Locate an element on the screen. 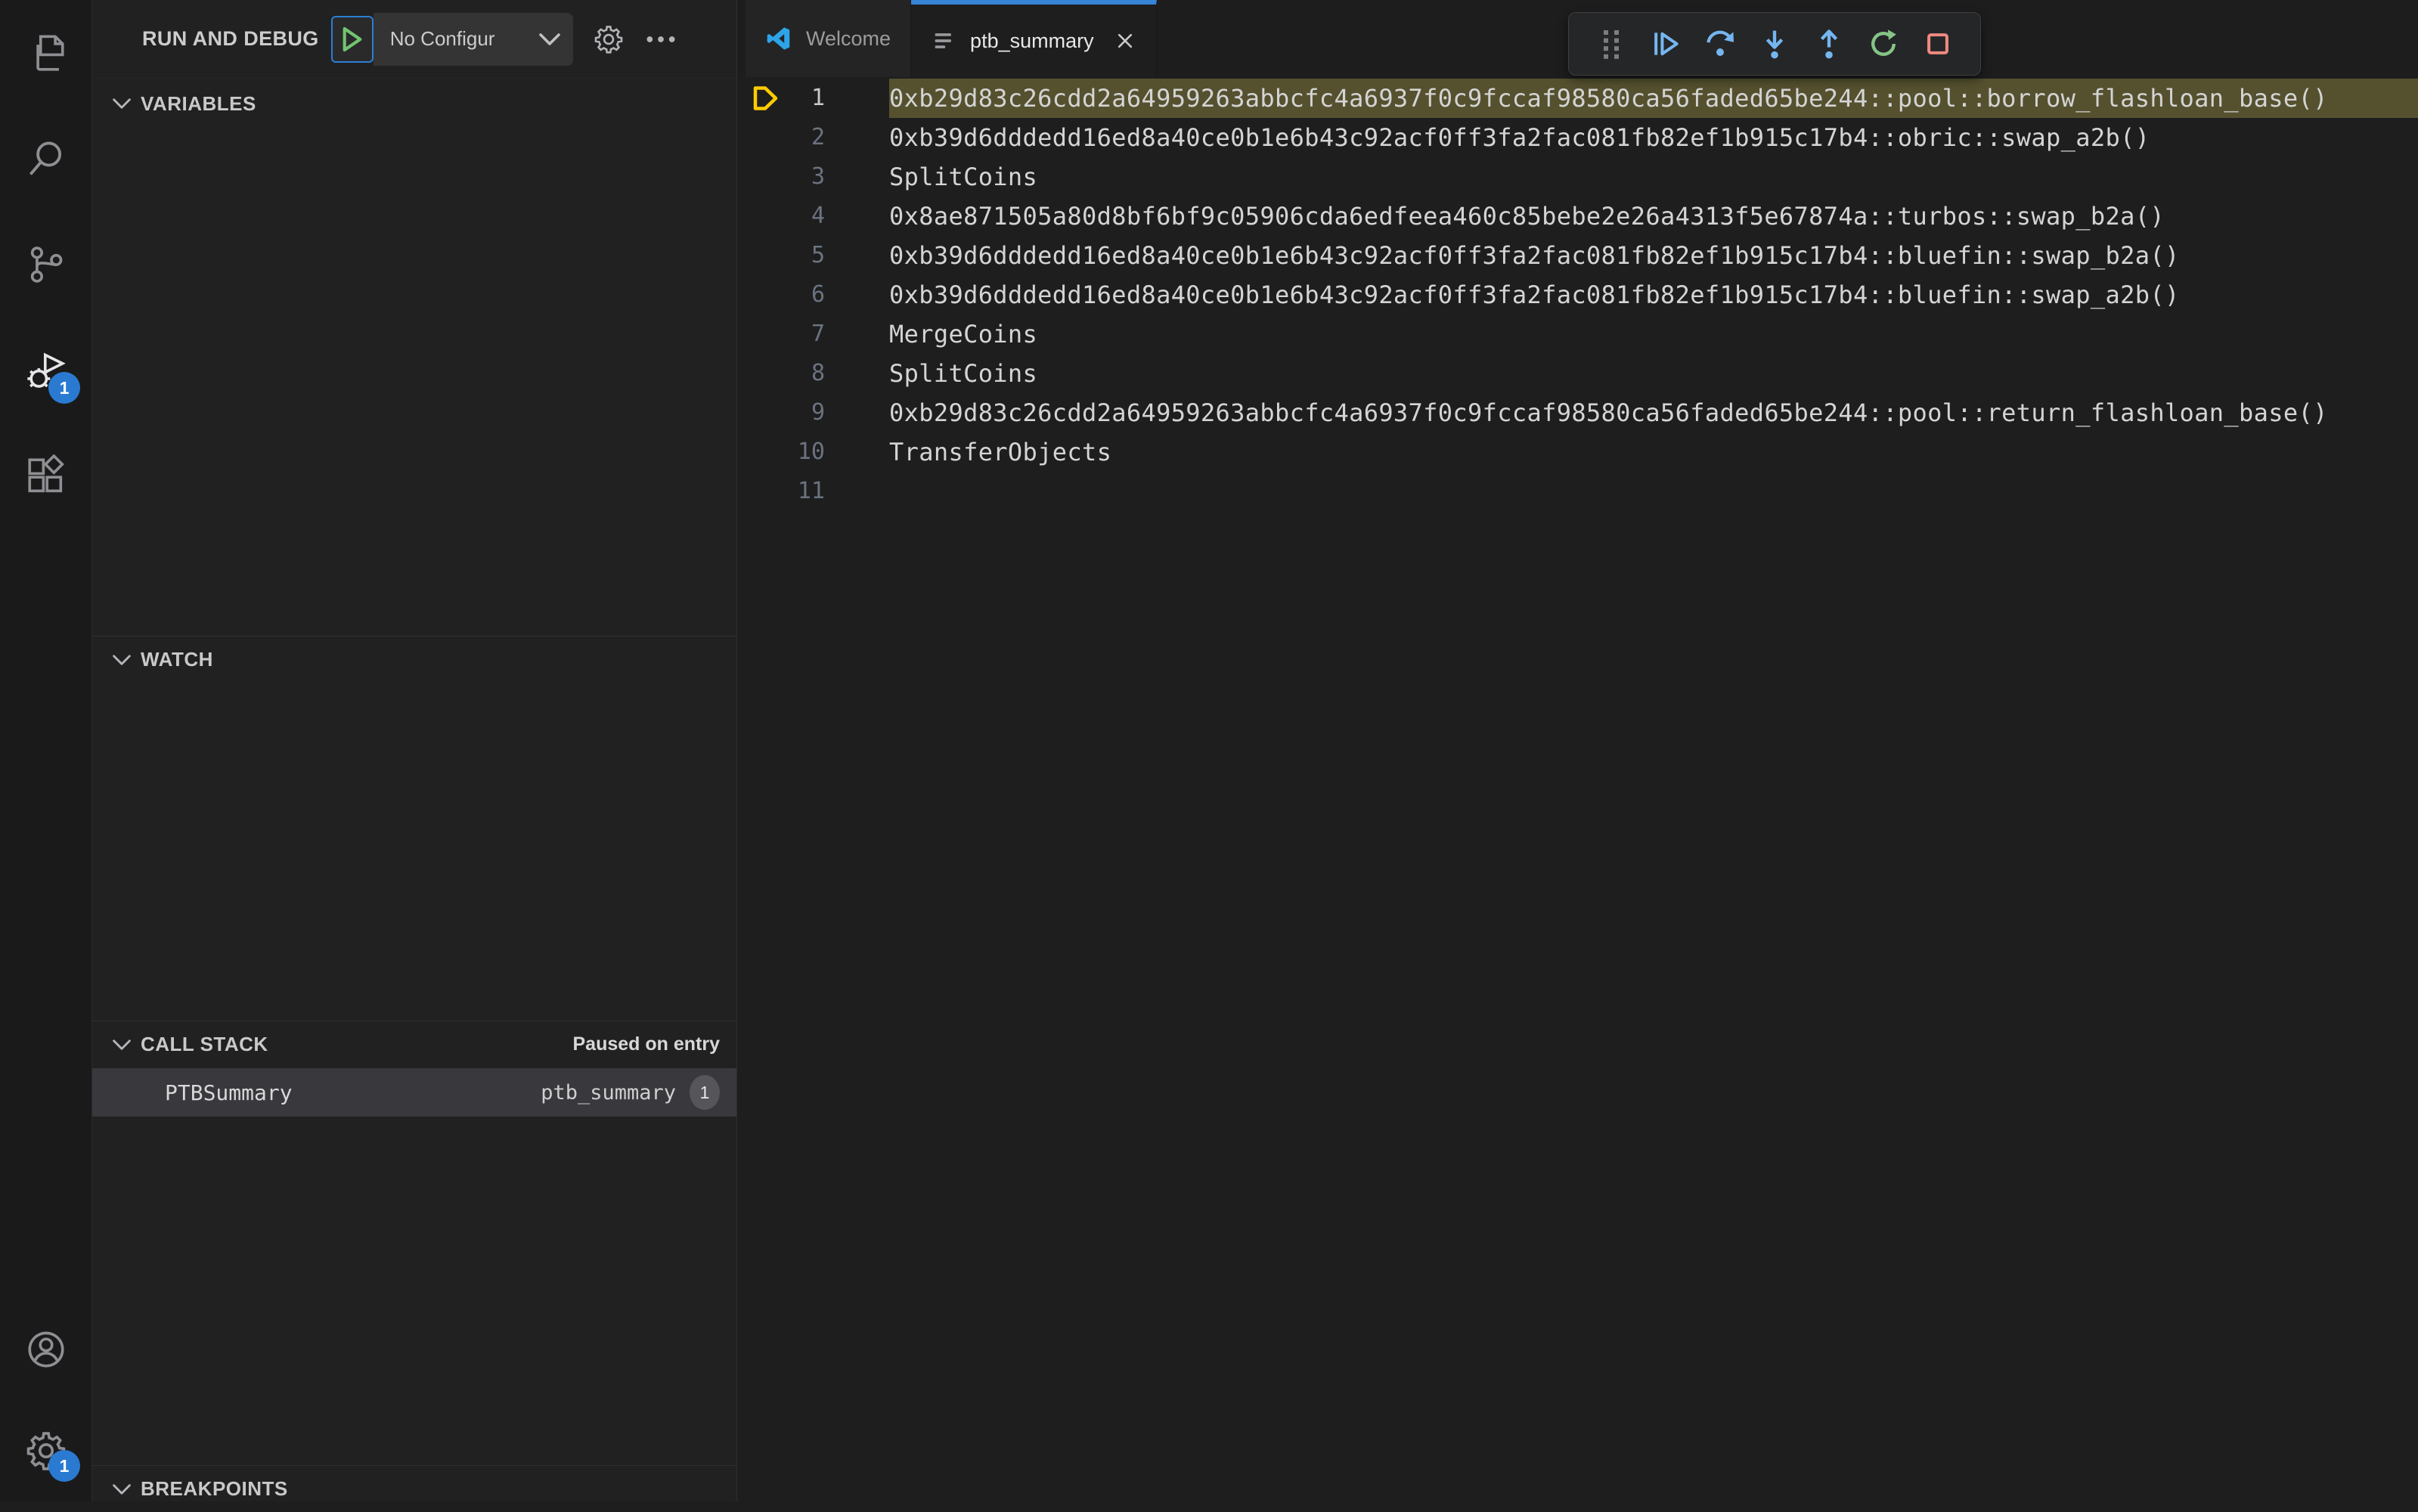 This screenshot has height=1512, width=2418. frame-badge: 1 is located at coordinates (705, 1092).